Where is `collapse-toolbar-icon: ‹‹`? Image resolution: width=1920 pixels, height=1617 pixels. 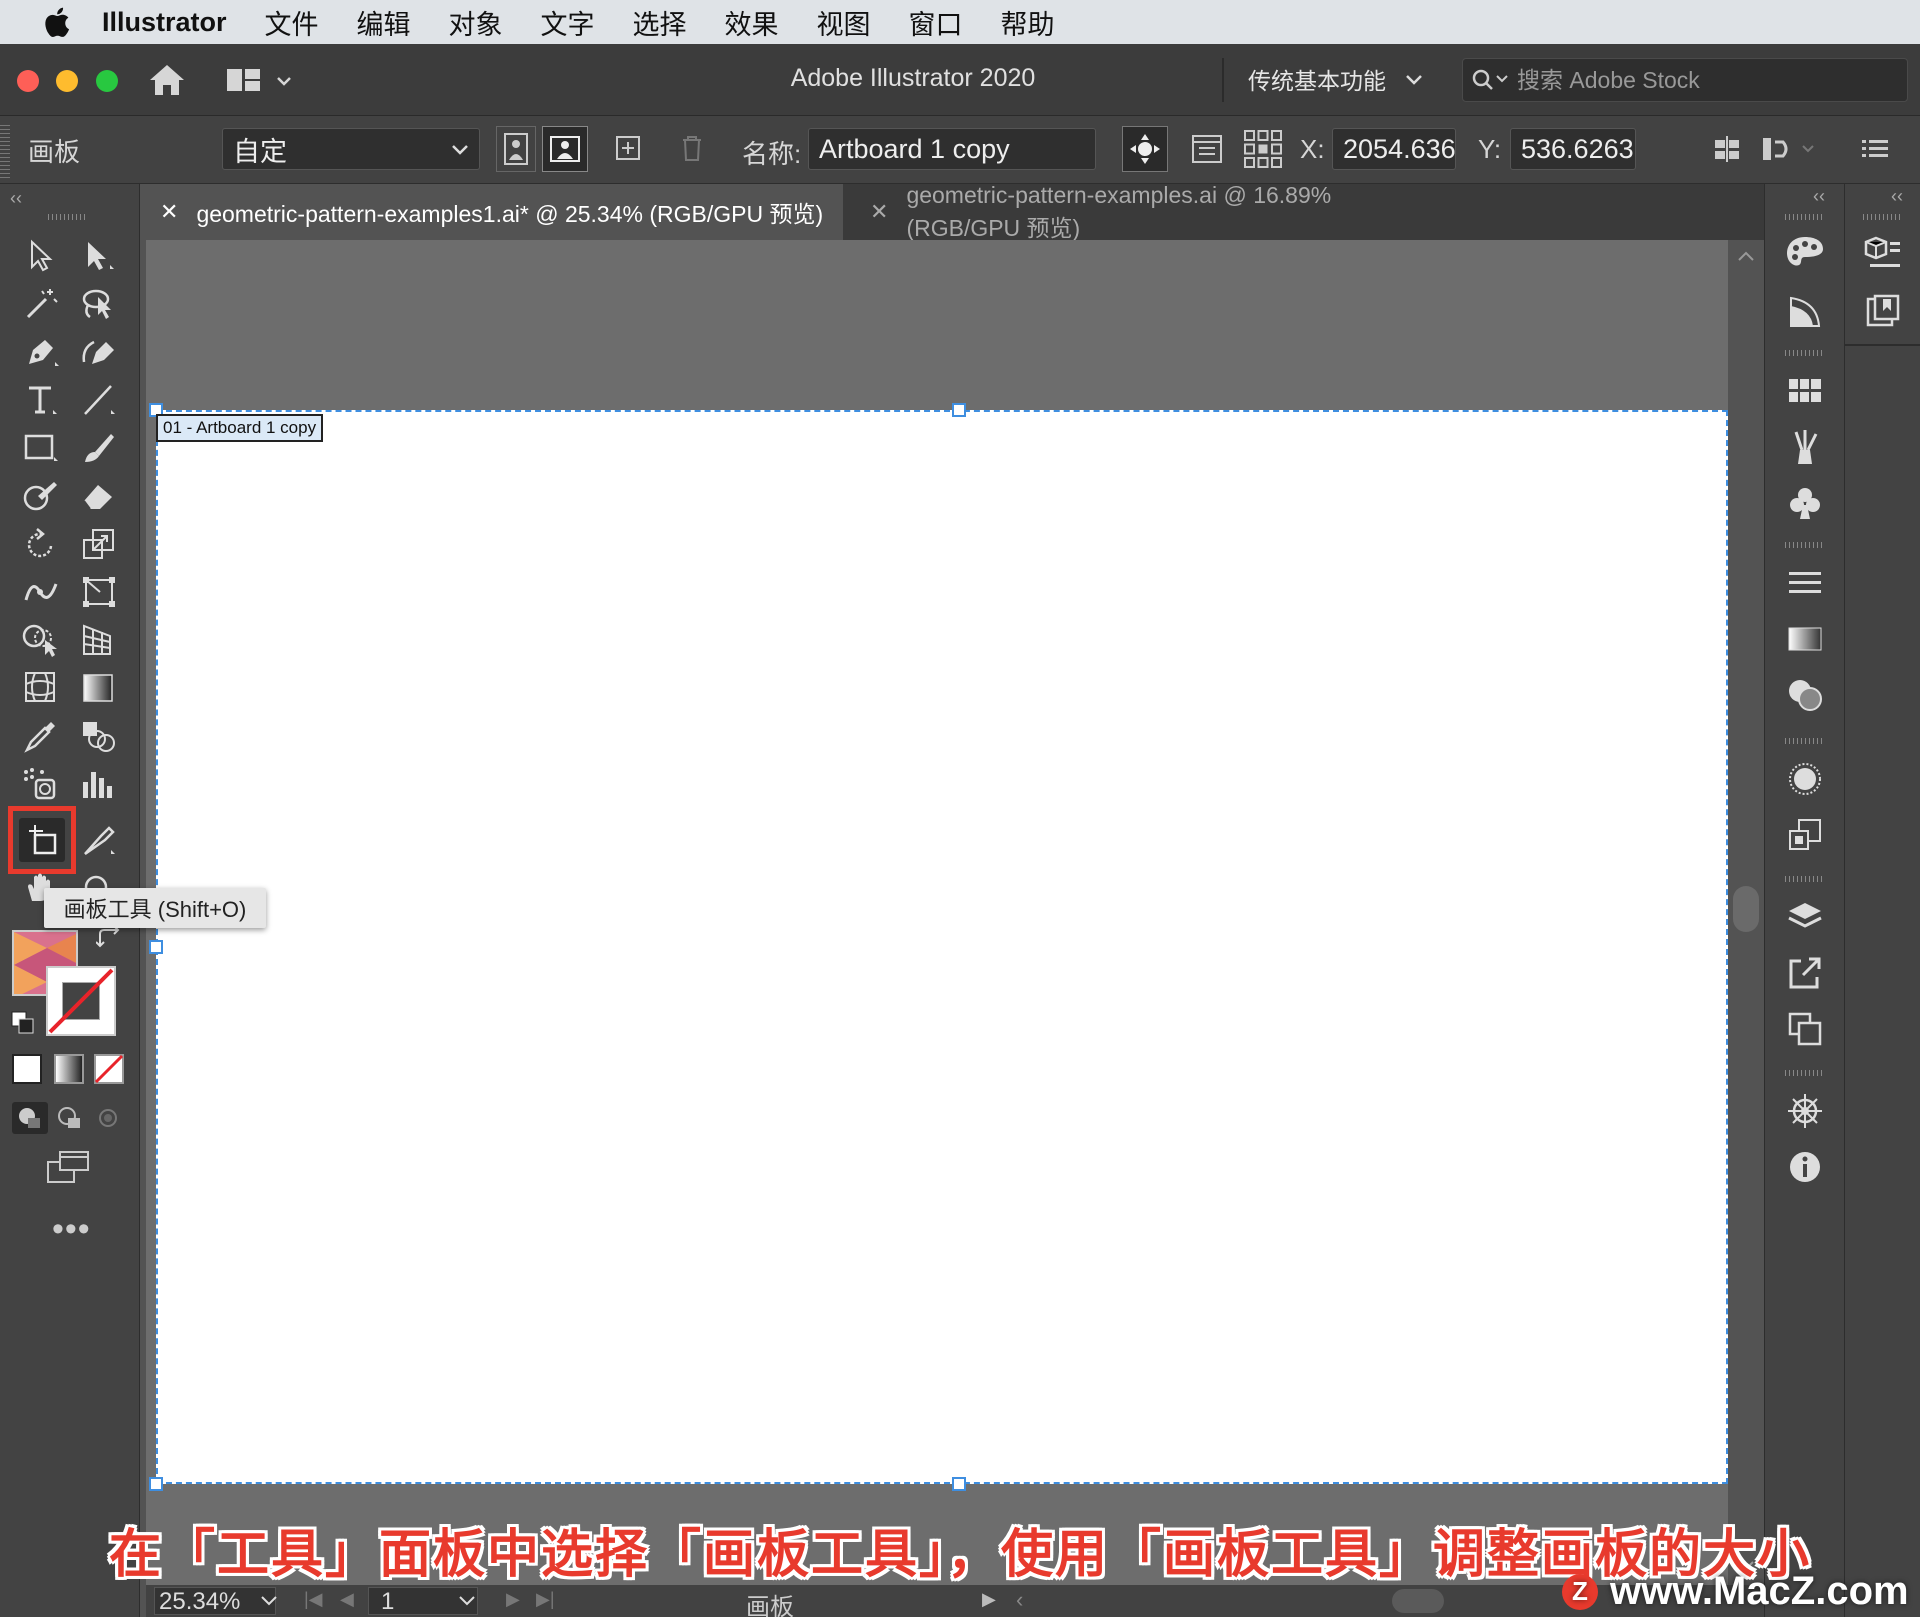 collapse-toolbar-icon: ‹‹ is located at coordinates (16, 198).